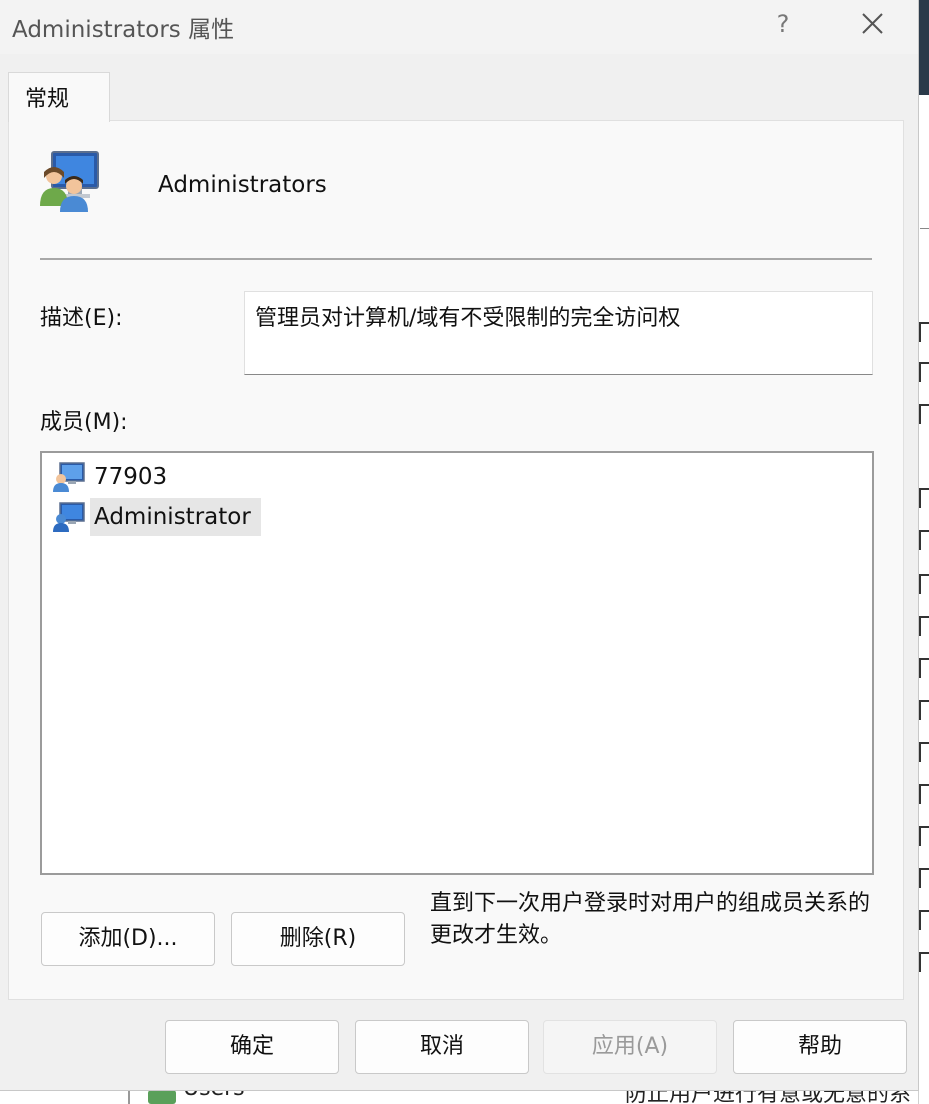 This screenshot has height=1104, width=929. Describe the element at coordinates (924, 228) in the screenshot. I see `background-row-line` at that location.